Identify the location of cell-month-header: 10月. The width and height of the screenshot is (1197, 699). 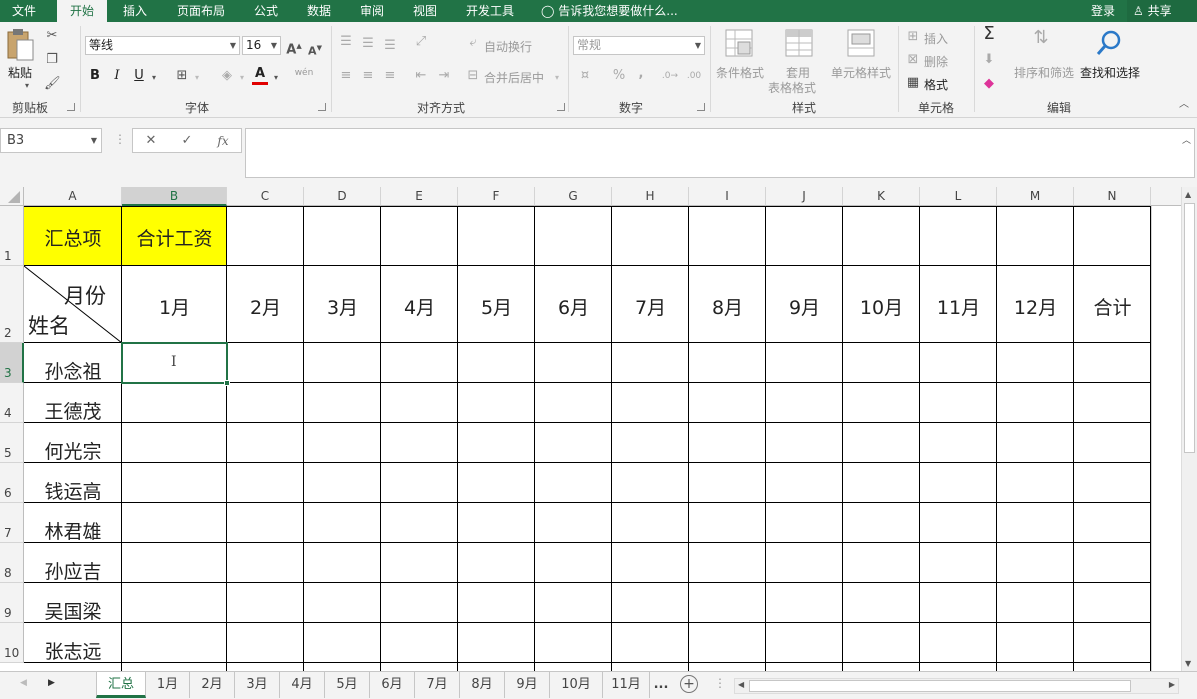
(881, 304).